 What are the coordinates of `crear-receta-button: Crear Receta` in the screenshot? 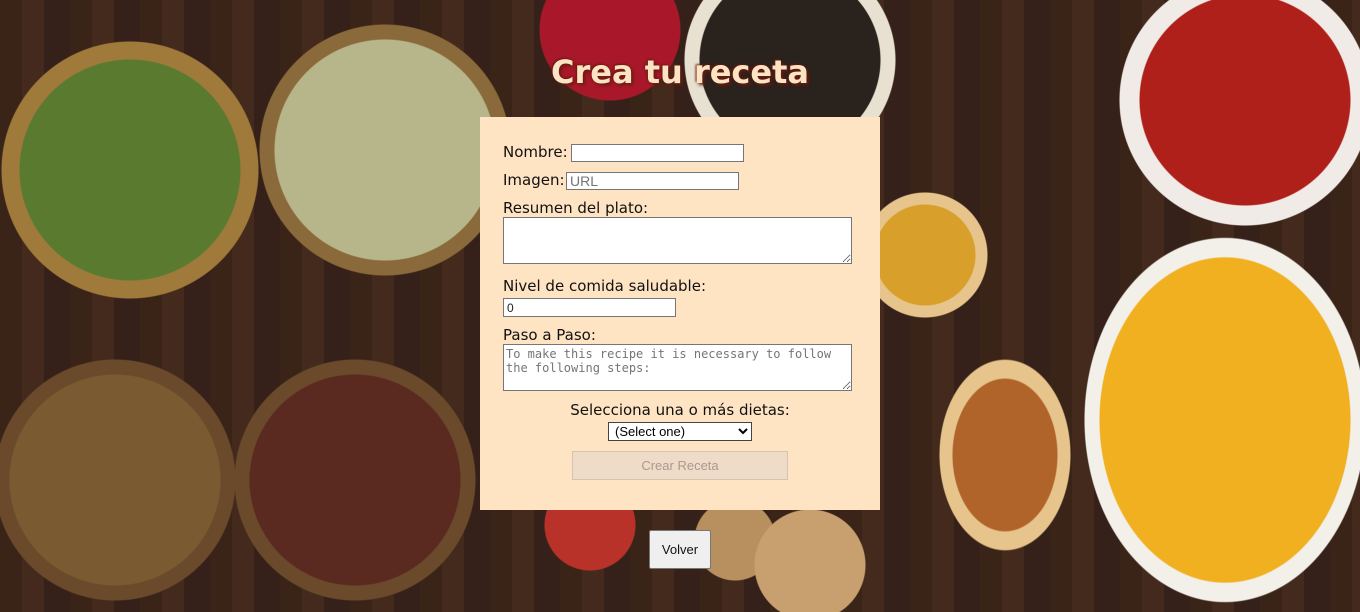 It's located at (680, 465).